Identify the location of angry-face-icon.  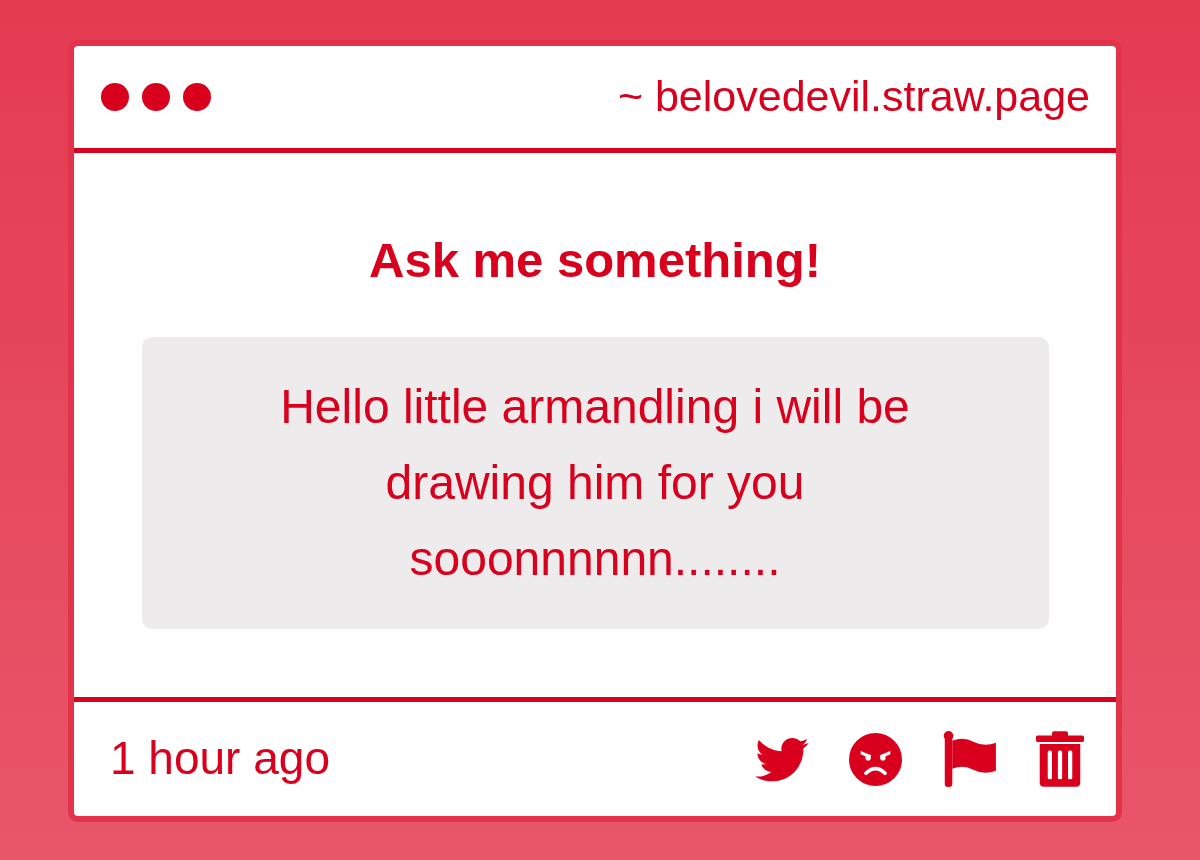
(875, 759).